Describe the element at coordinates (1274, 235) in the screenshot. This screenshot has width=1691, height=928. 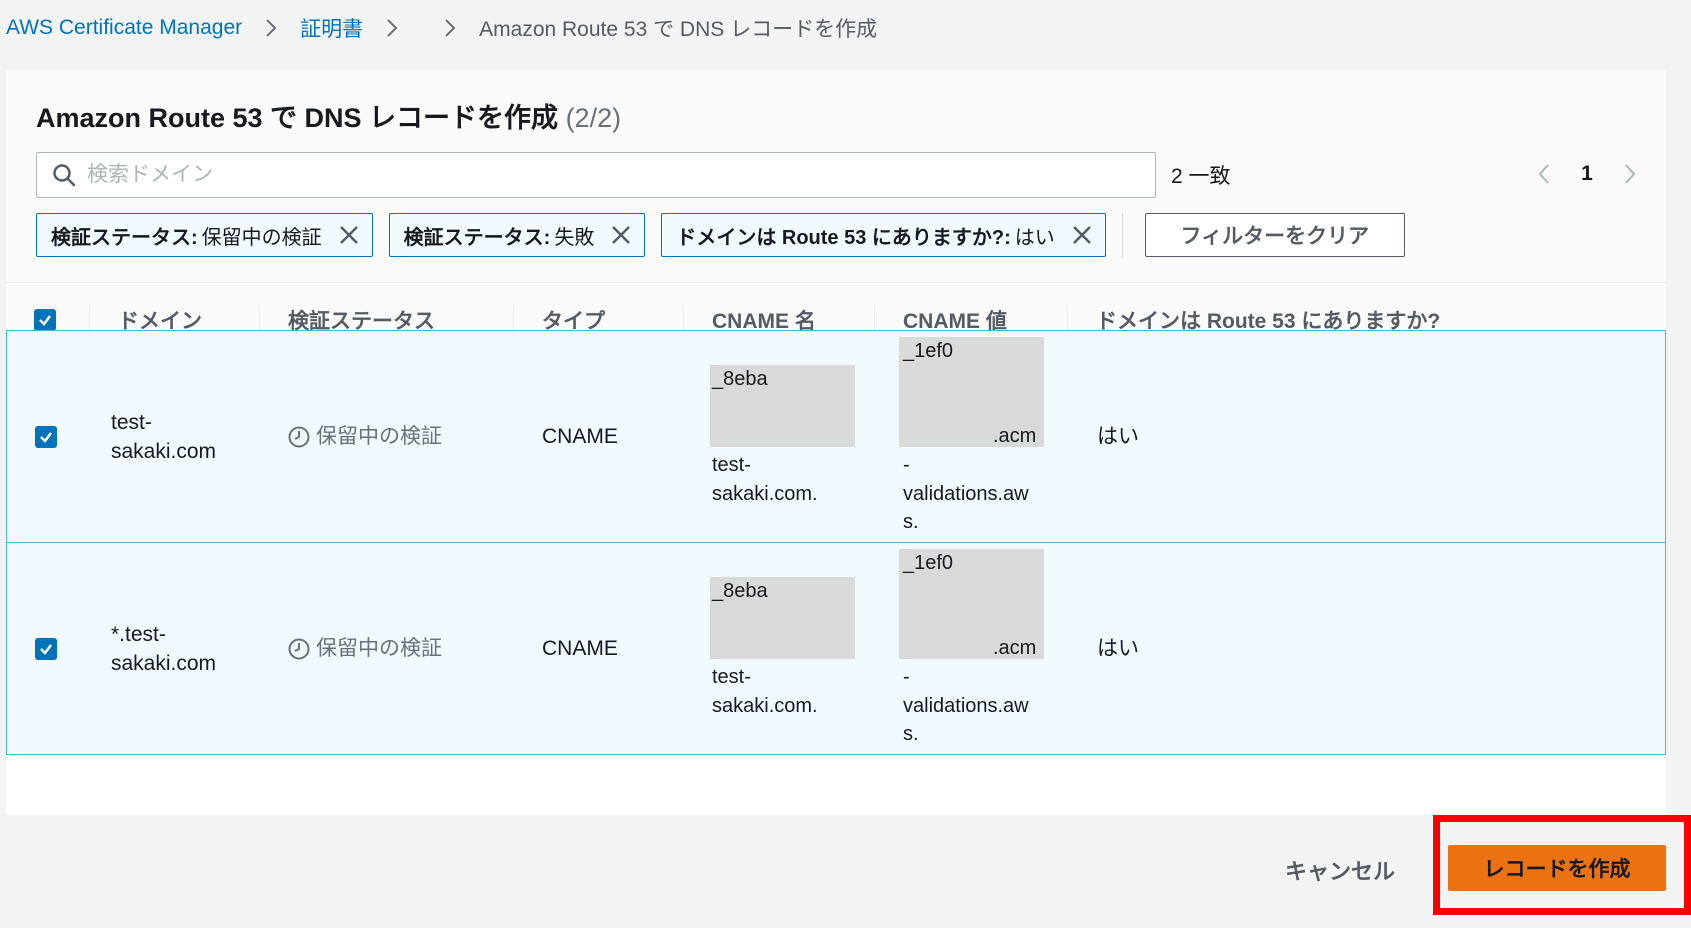
I see `clear-filters-button: フィルターをクリア` at that location.